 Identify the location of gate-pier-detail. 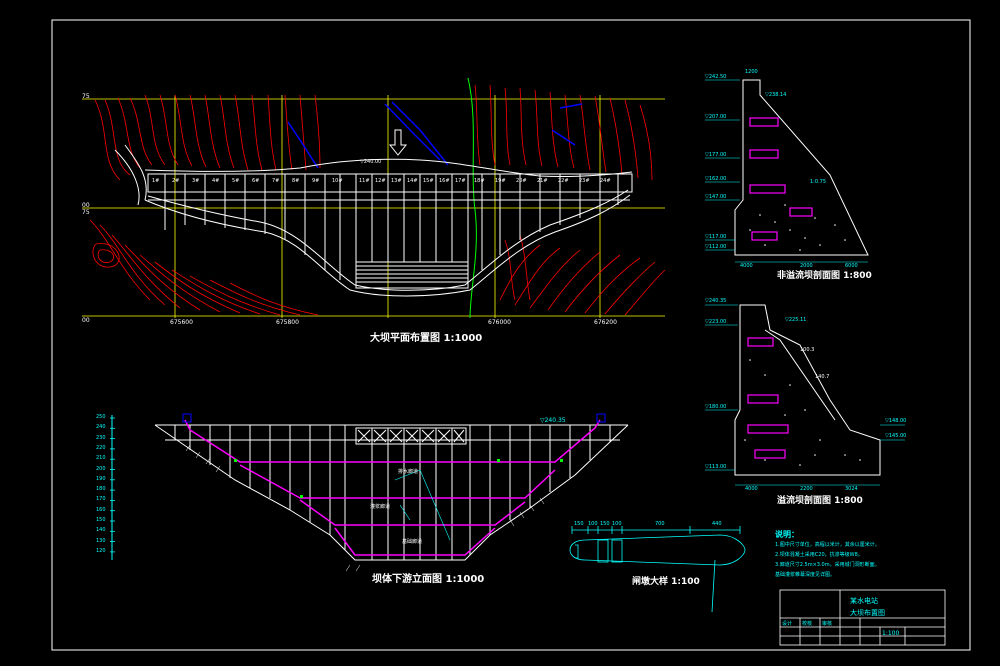
(657, 569).